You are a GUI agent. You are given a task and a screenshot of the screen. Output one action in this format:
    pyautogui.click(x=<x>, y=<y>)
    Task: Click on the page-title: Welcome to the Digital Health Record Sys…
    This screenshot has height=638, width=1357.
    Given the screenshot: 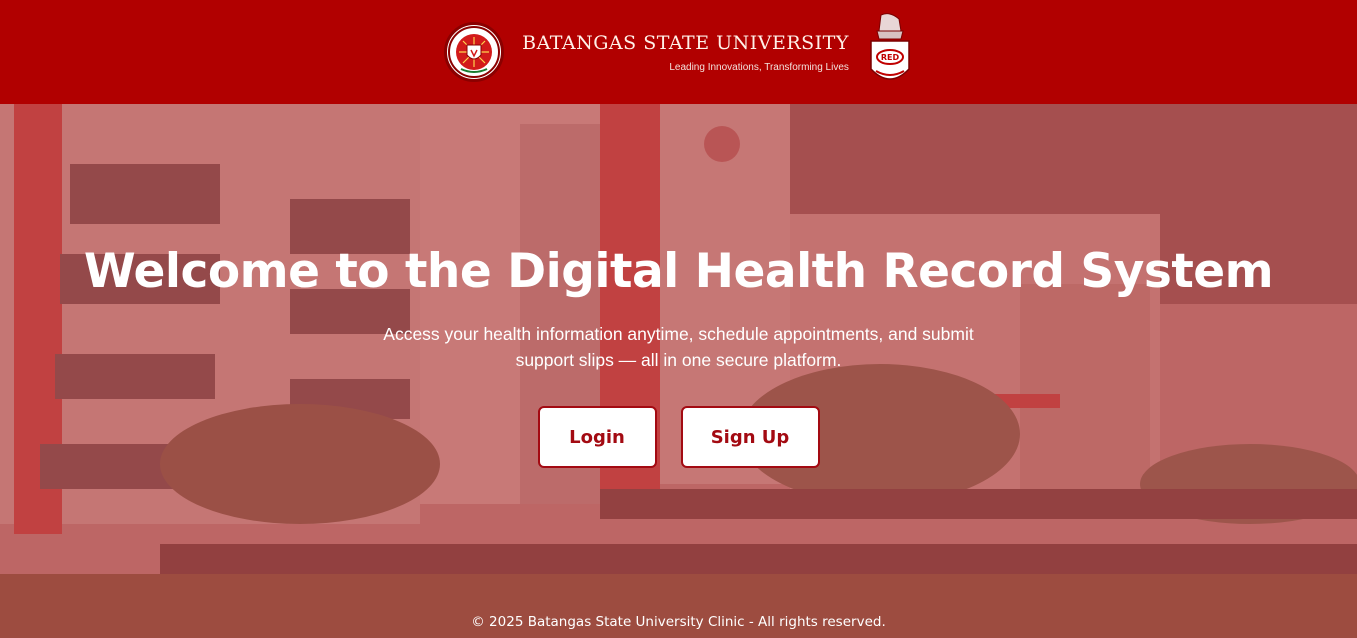 What is the action you would take?
    pyautogui.click(x=678, y=271)
    